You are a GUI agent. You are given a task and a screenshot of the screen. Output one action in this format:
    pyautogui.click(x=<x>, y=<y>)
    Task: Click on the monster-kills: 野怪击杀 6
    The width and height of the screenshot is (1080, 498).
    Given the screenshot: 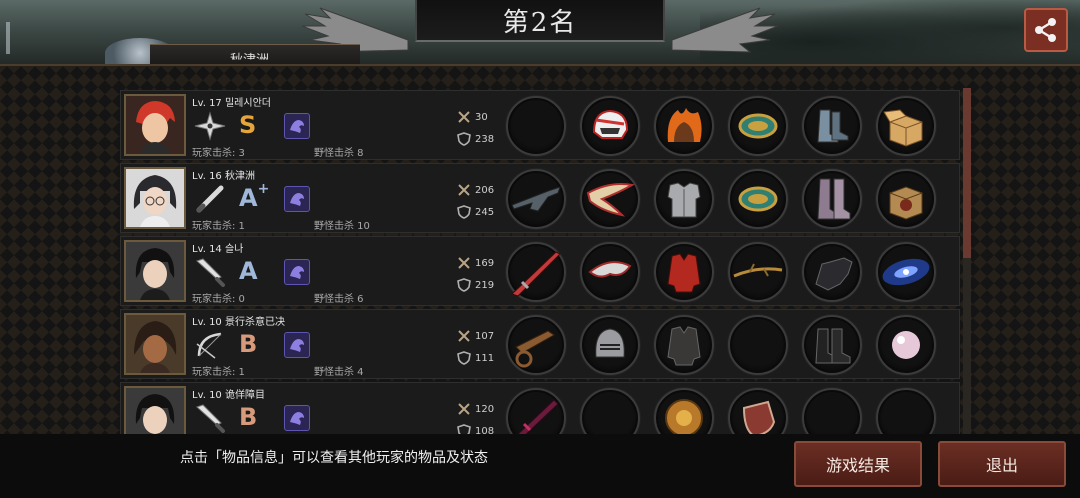 What is the action you would take?
    pyautogui.click(x=339, y=299)
    